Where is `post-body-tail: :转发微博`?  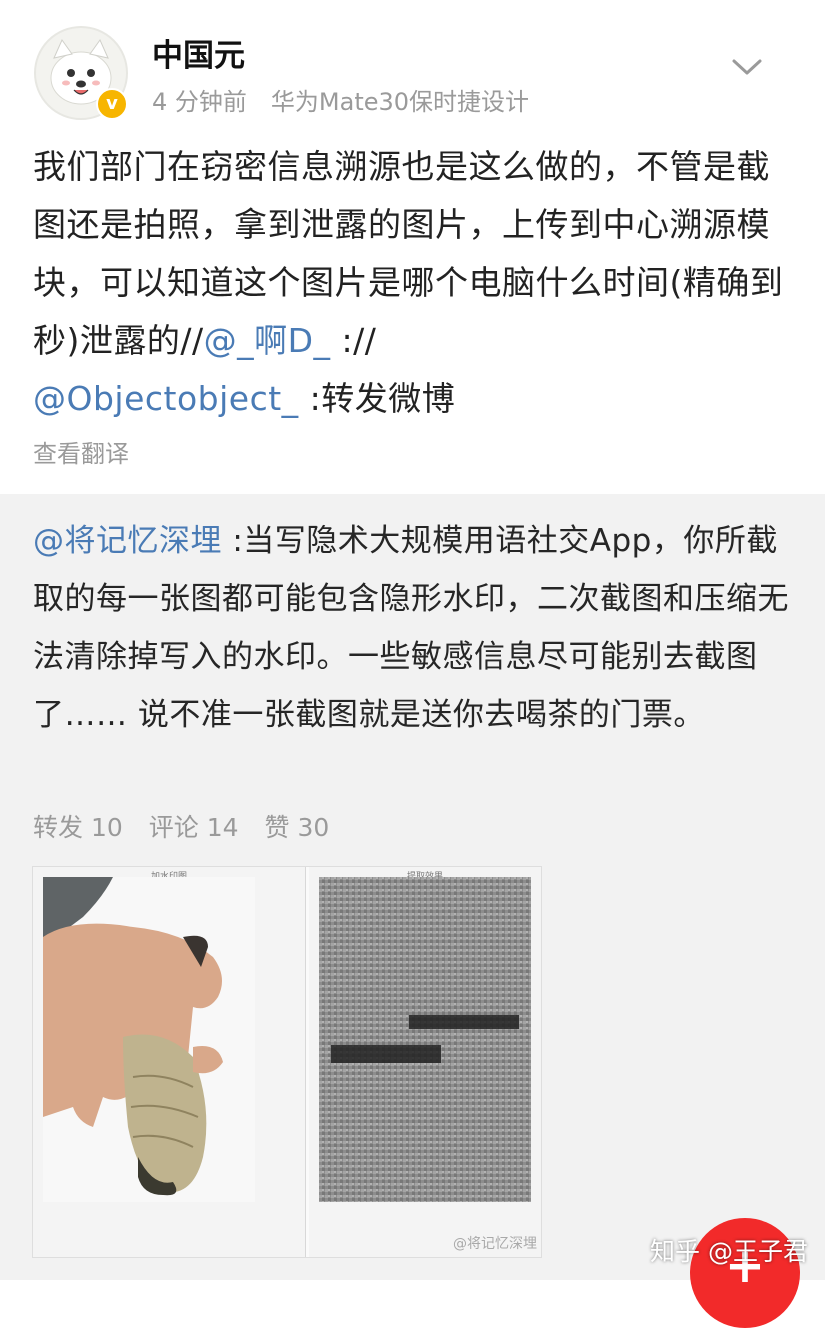
post-body-tail: :转发微博 is located at coordinates (377, 398).